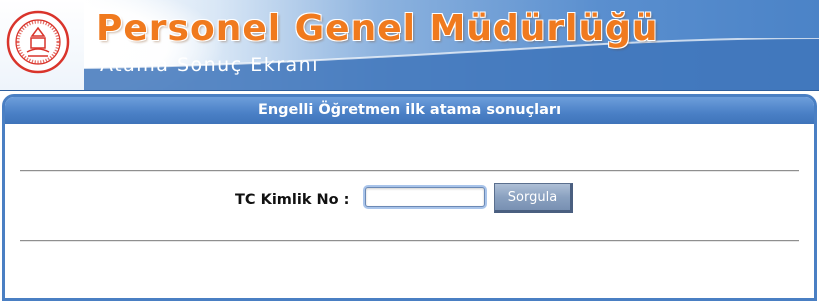  What do you see at coordinates (38, 42) in the screenshot?
I see `meb-emblem-icon` at bounding box center [38, 42].